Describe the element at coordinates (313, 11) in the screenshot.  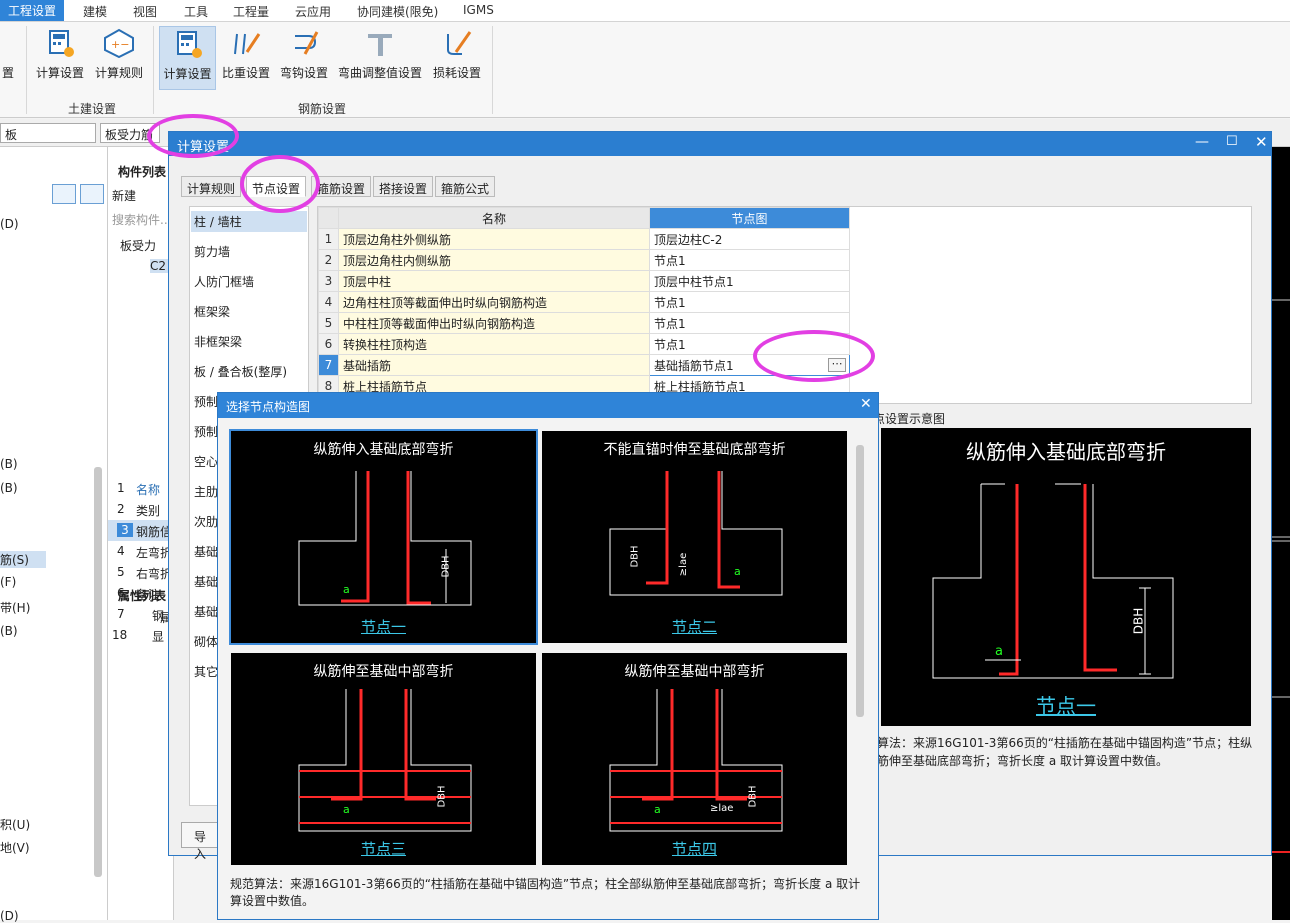
I see `menu-cloud: 云应用` at that location.